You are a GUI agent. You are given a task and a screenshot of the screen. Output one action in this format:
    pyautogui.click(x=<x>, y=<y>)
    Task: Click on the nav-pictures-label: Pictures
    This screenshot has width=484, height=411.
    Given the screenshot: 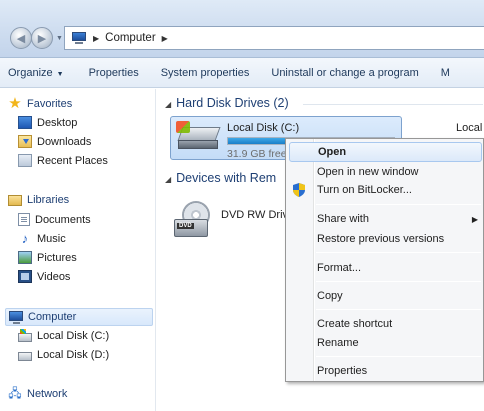 What is the action you would take?
    pyautogui.click(x=57, y=257)
    